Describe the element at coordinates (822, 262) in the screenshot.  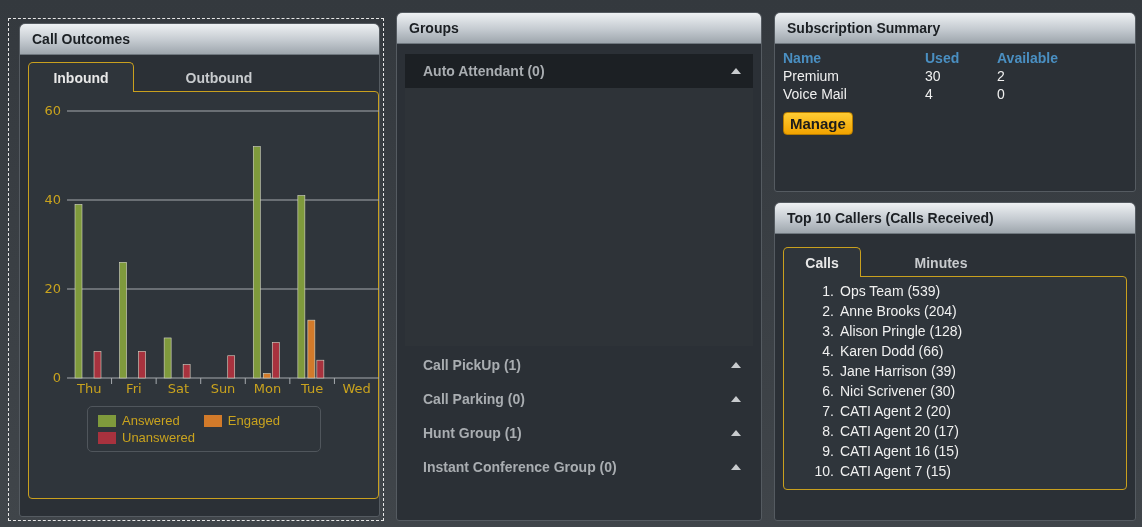
I see `tab: Calls` at that location.